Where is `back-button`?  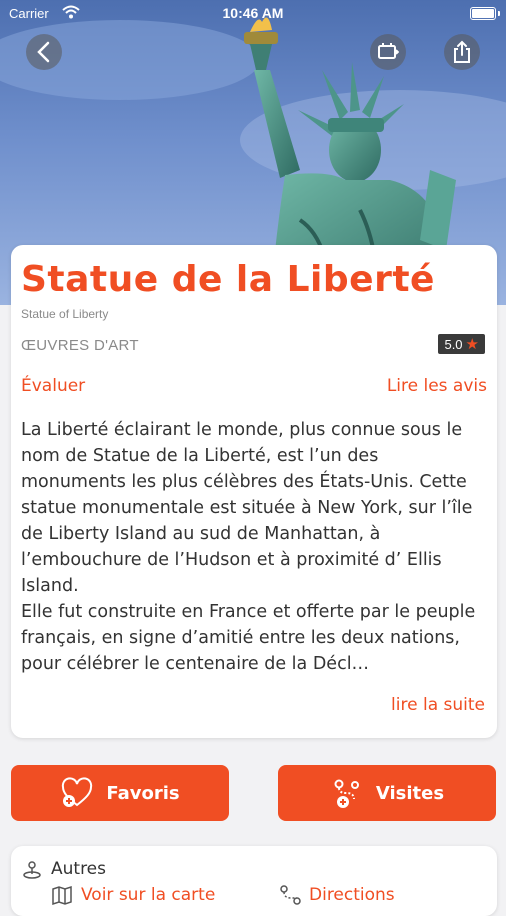 back-button is located at coordinates (44, 52).